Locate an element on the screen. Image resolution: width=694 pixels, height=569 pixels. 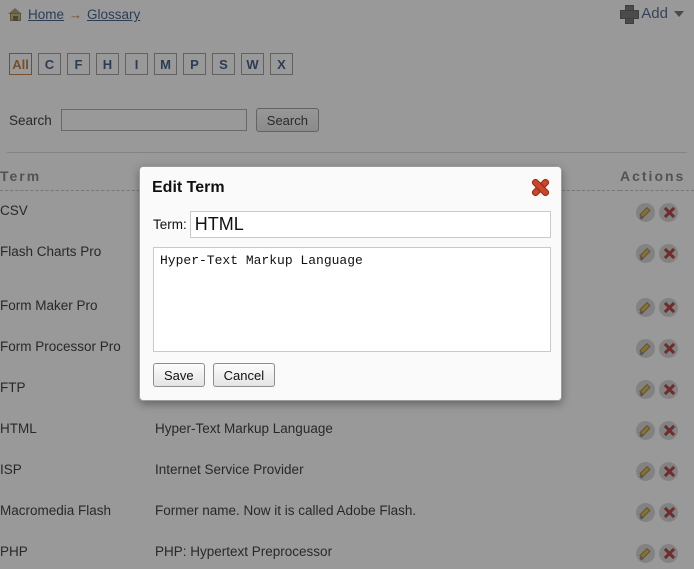
term-field-label: Term: is located at coordinates (170, 224).